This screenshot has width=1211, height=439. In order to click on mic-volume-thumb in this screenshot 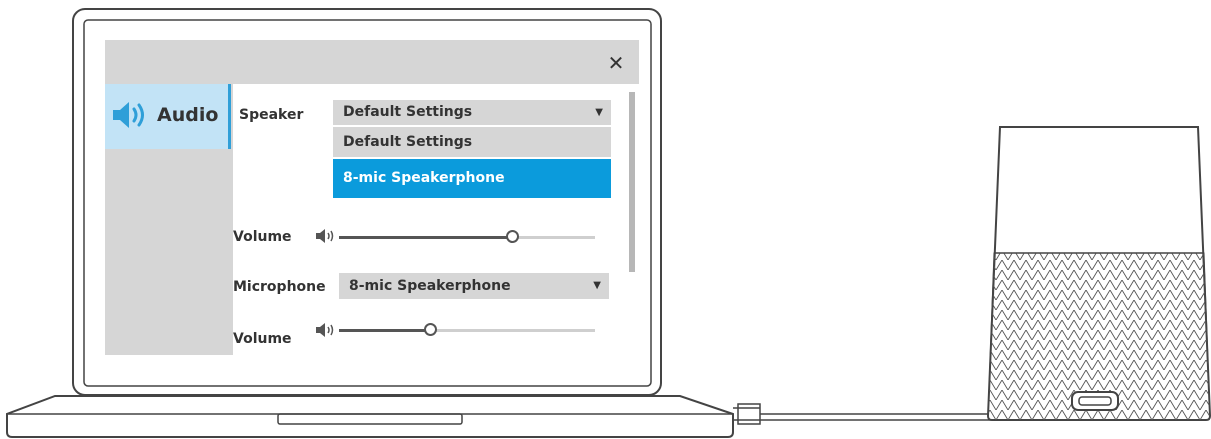, I will do `click(430, 329)`.